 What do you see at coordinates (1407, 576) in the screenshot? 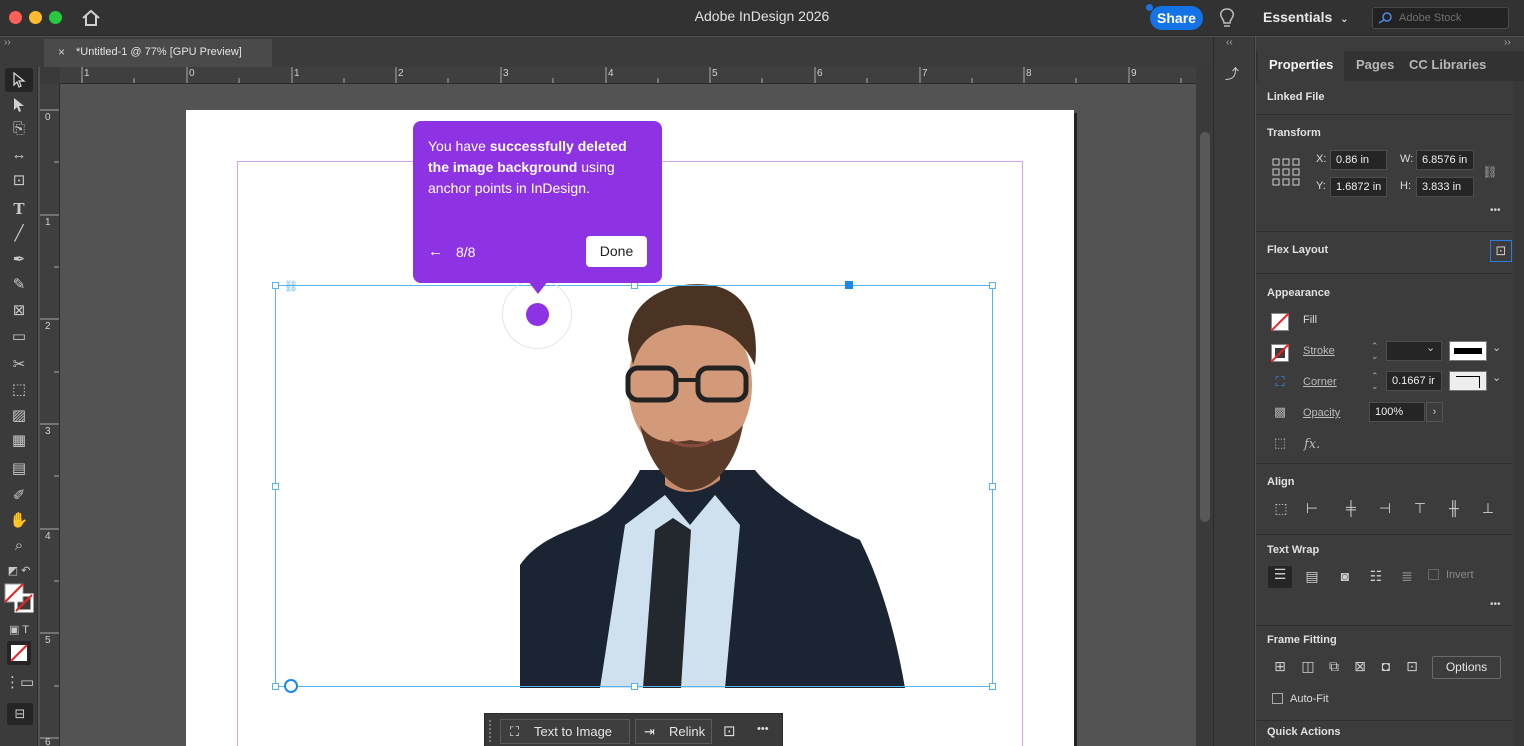
I see `jump-next-column-icon: ≣` at bounding box center [1407, 576].